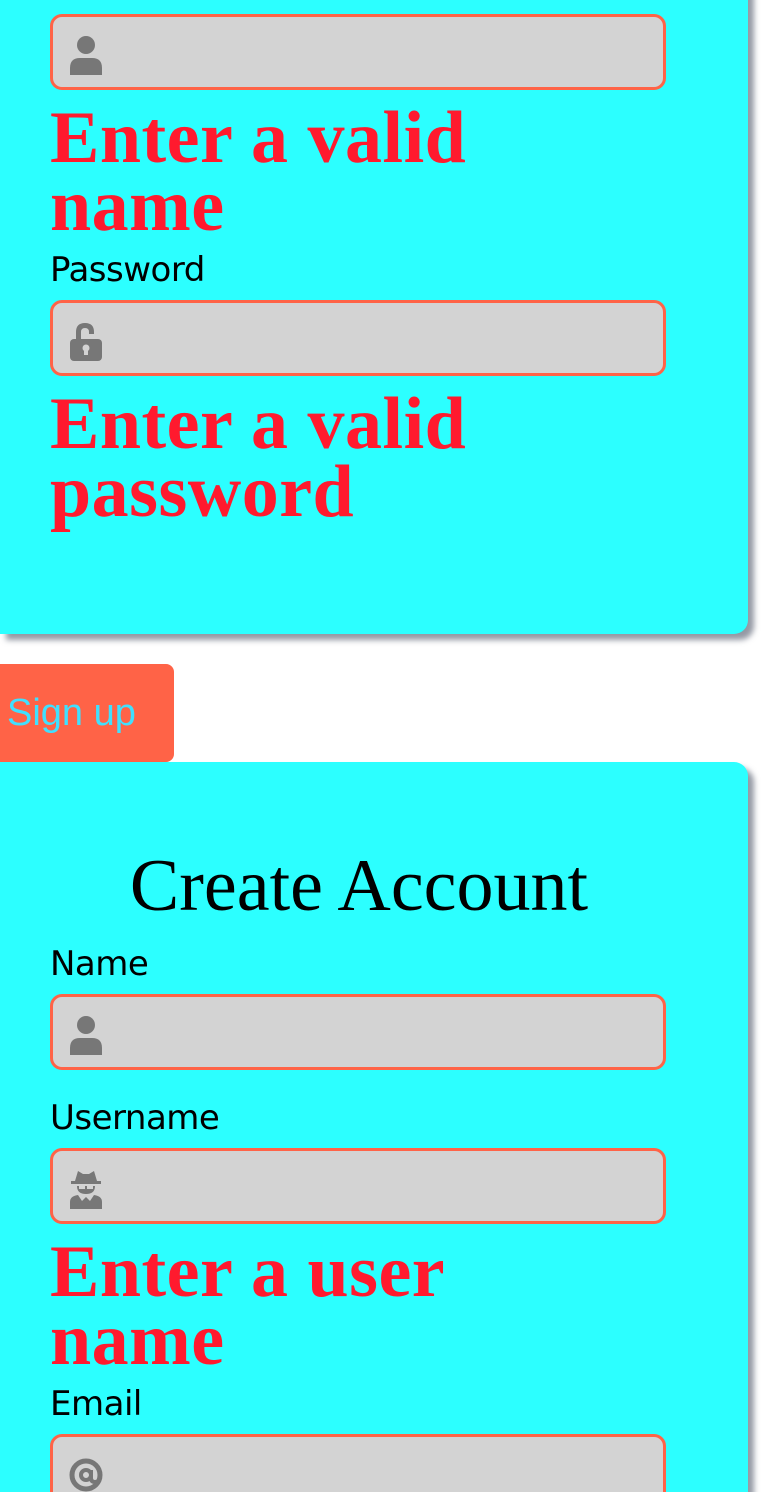 The image size is (762, 1492). Describe the element at coordinates (385, 1464) in the screenshot. I see `email-input` at that location.